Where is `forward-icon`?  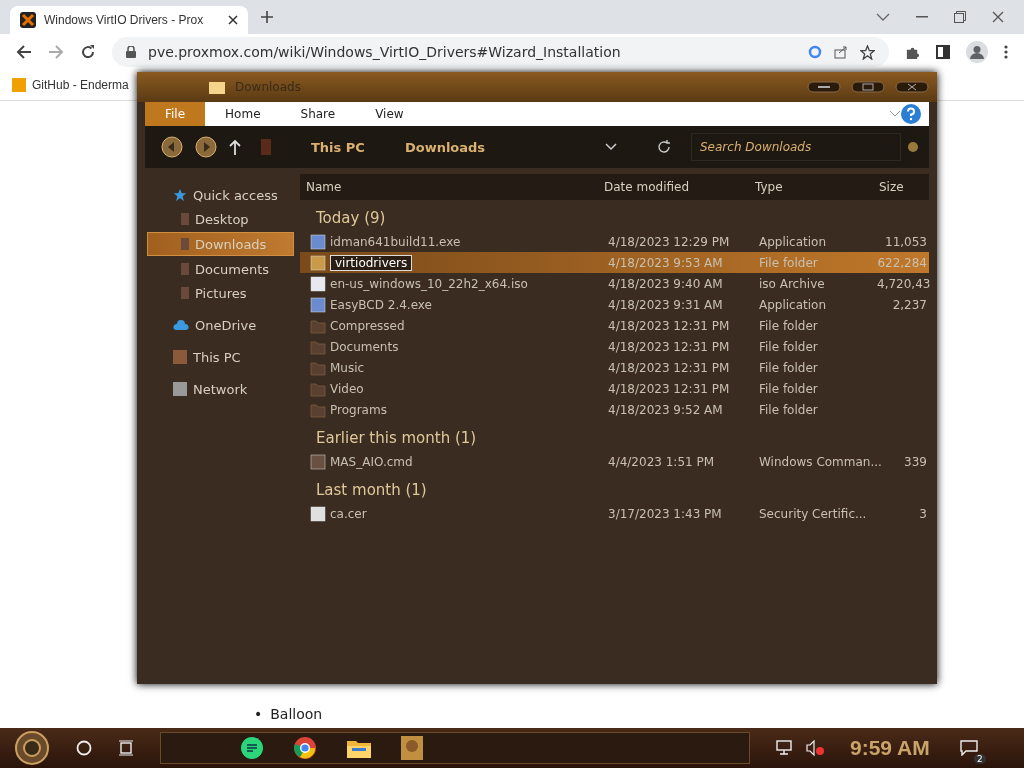 forward-icon is located at coordinates (206, 147).